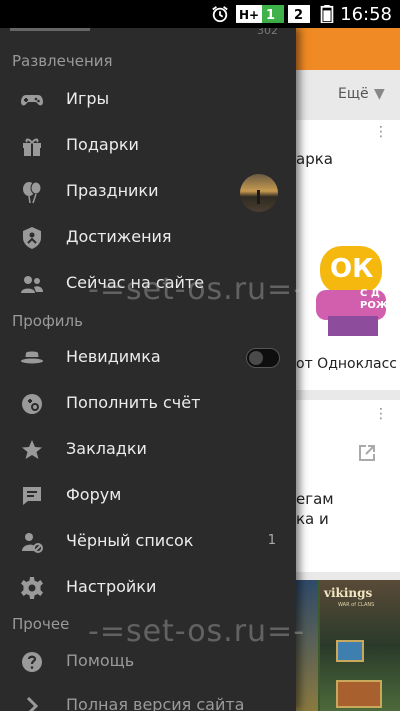  What do you see at coordinates (259, 193) in the screenshot?
I see `avatar` at bounding box center [259, 193].